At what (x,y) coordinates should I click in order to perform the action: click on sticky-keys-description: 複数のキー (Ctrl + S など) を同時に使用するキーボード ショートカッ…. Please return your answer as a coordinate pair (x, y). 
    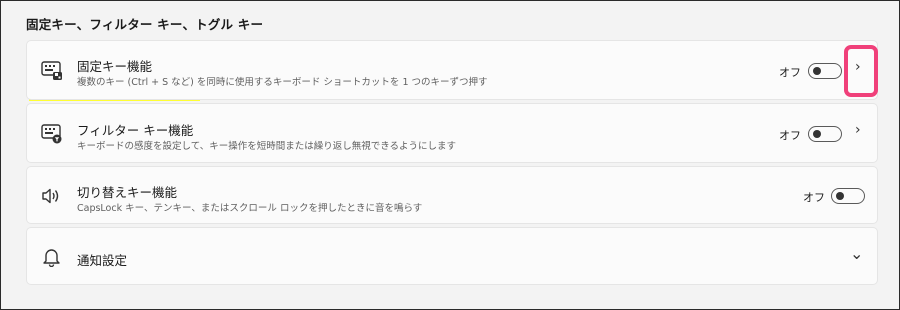
    Looking at the image, I should click on (282, 82).